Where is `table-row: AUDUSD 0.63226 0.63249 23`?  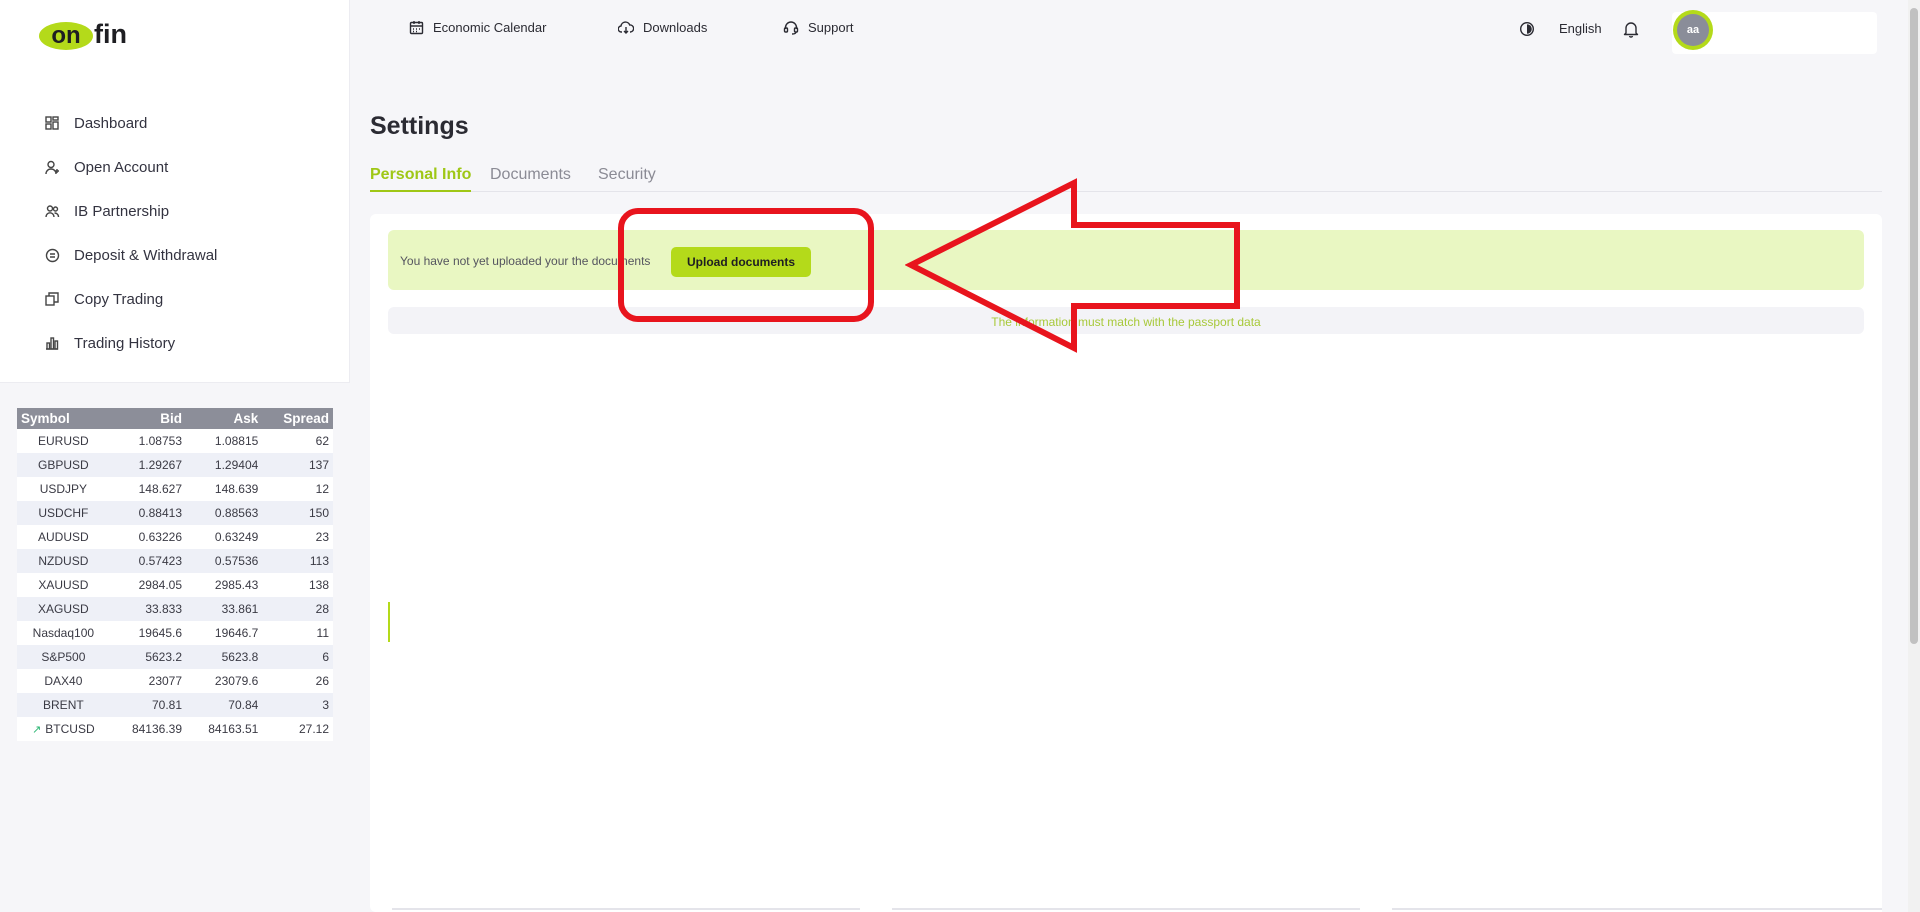 table-row: AUDUSD 0.63226 0.63249 23 is located at coordinates (175, 537).